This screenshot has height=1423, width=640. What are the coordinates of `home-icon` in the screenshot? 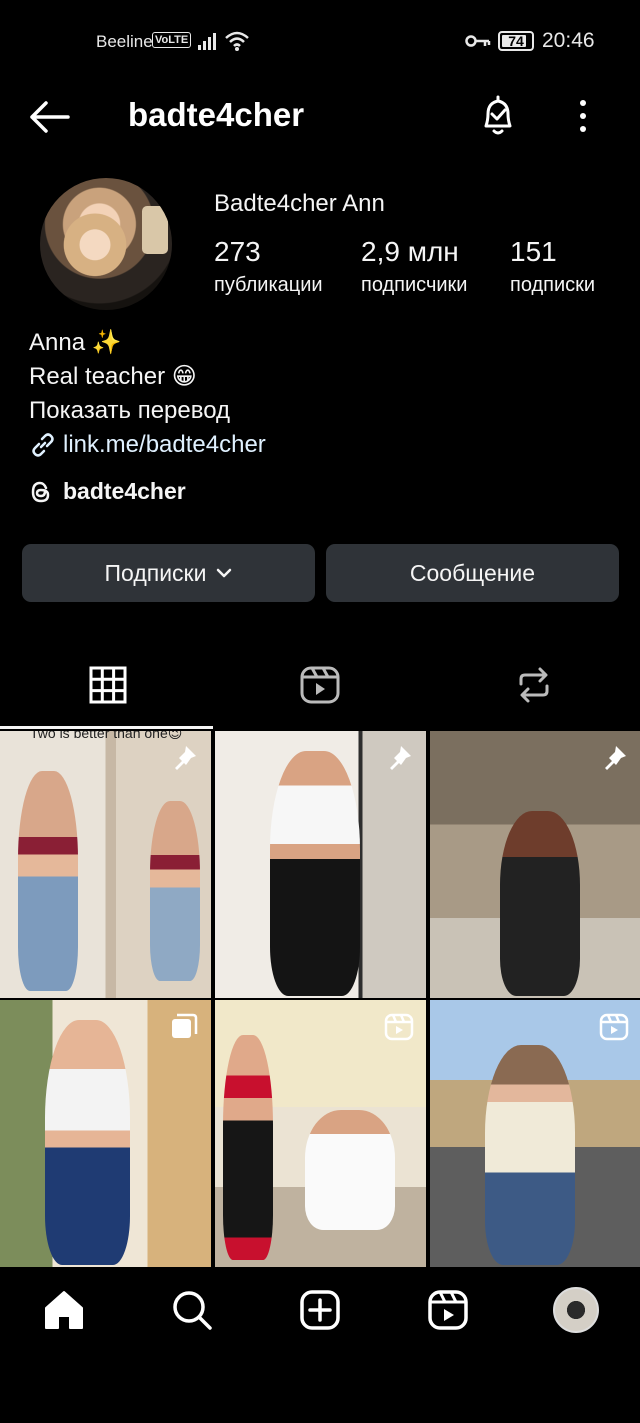 It's located at (64, 1310).